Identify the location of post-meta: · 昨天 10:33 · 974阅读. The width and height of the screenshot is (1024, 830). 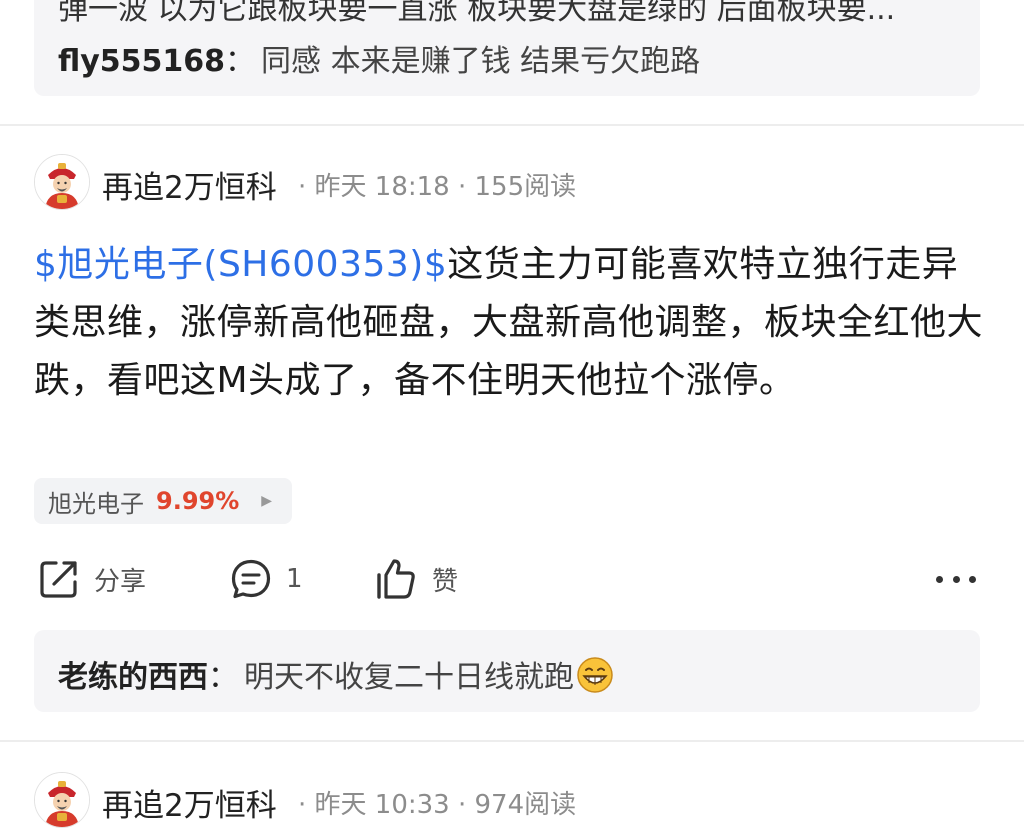
(437, 805).